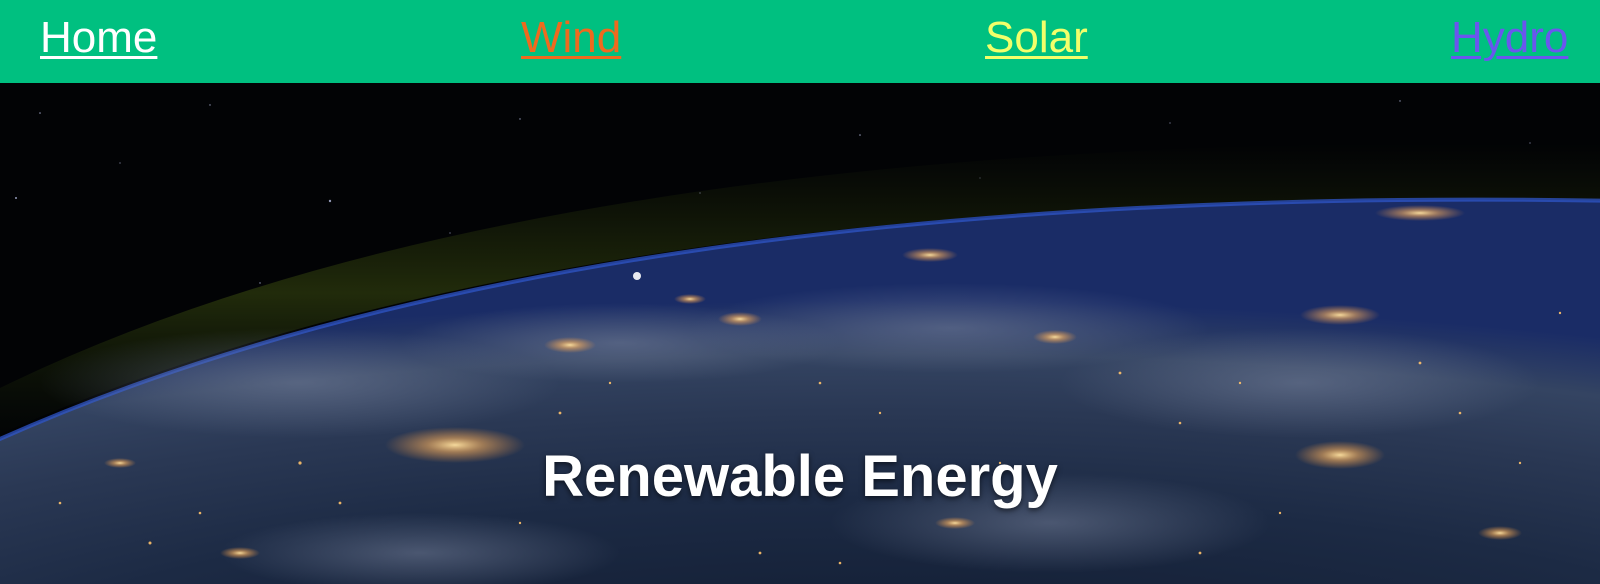 The height and width of the screenshot is (584, 1600). Describe the element at coordinates (1509, 38) in the screenshot. I see `nav-link-hydro: Hydro` at that location.